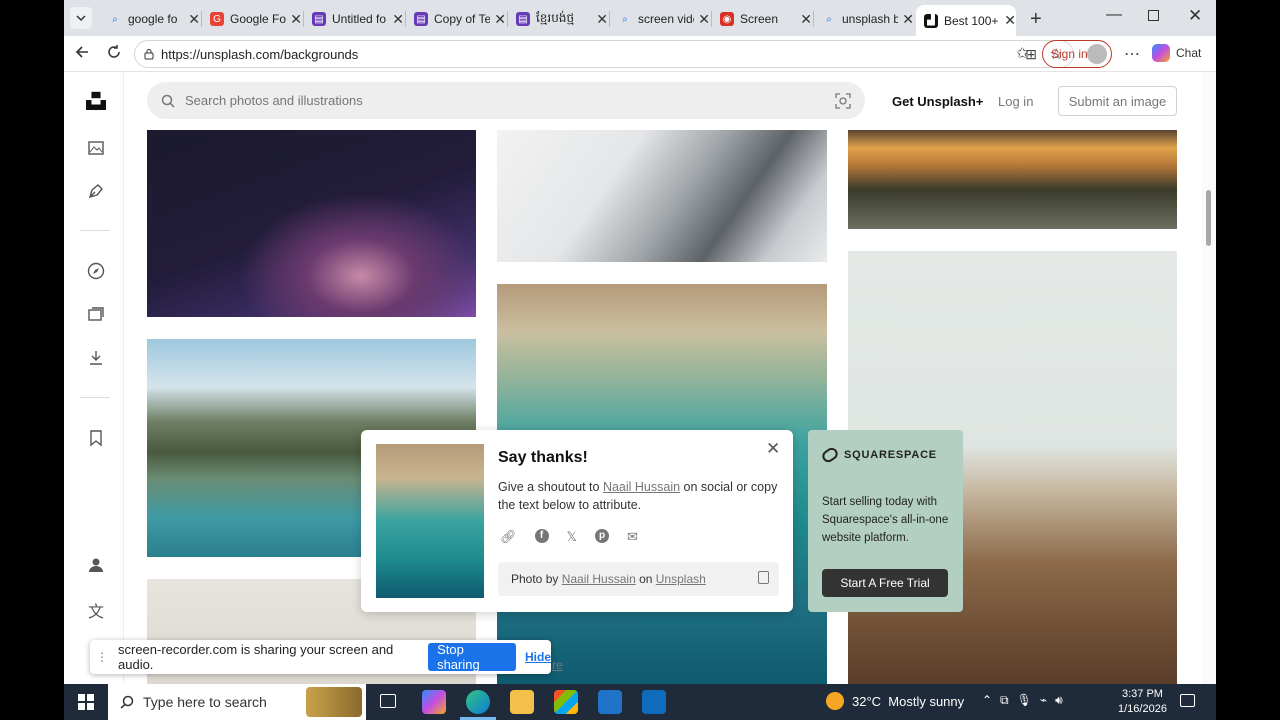 The height and width of the screenshot is (720, 1280). I want to click on address-bar: https://unsplash.com/backgrounds ⊞ ☆, so click(604, 54).